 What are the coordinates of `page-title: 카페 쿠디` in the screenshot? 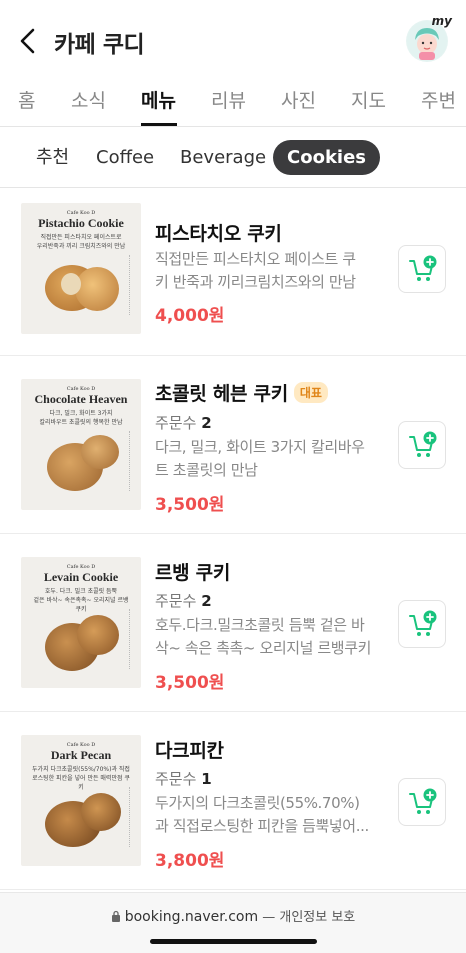 It's located at (99, 45).